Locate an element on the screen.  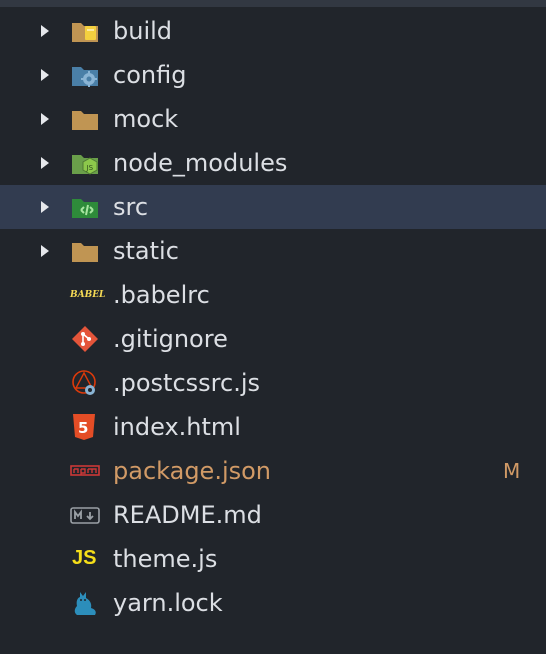
tree-item-label: index.html is located at coordinates (177, 427).